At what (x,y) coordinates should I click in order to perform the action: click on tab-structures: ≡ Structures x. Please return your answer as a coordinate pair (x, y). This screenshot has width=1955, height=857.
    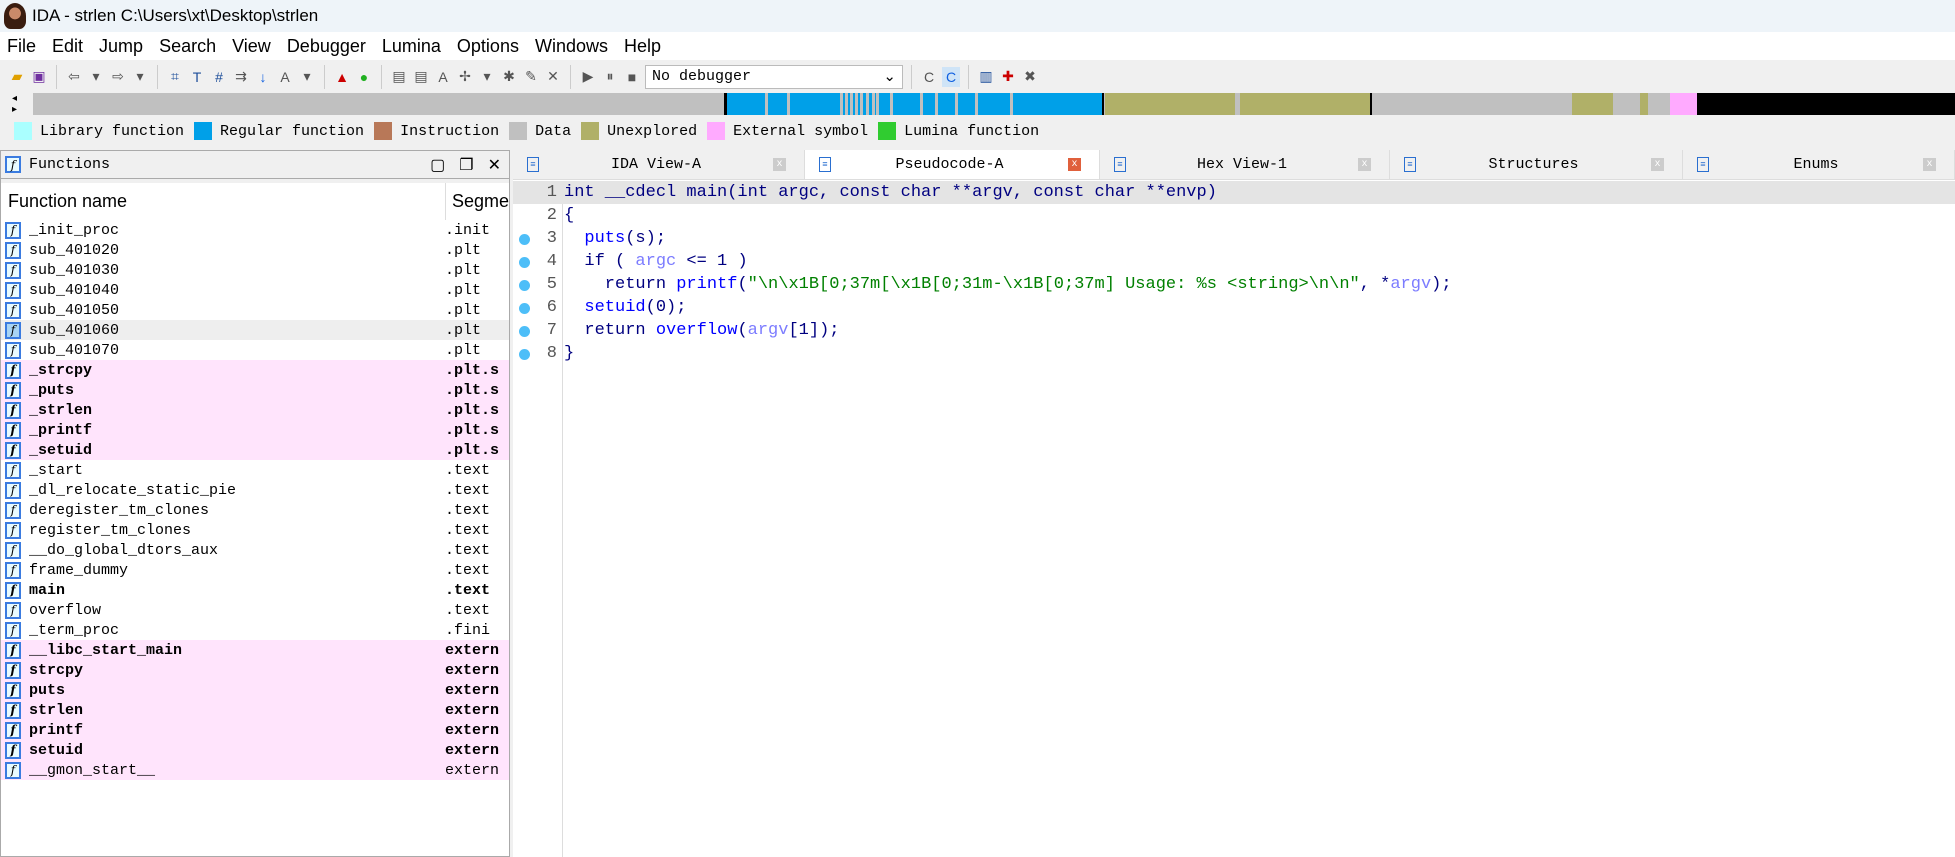
    Looking at the image, I should click on (1536, 164).